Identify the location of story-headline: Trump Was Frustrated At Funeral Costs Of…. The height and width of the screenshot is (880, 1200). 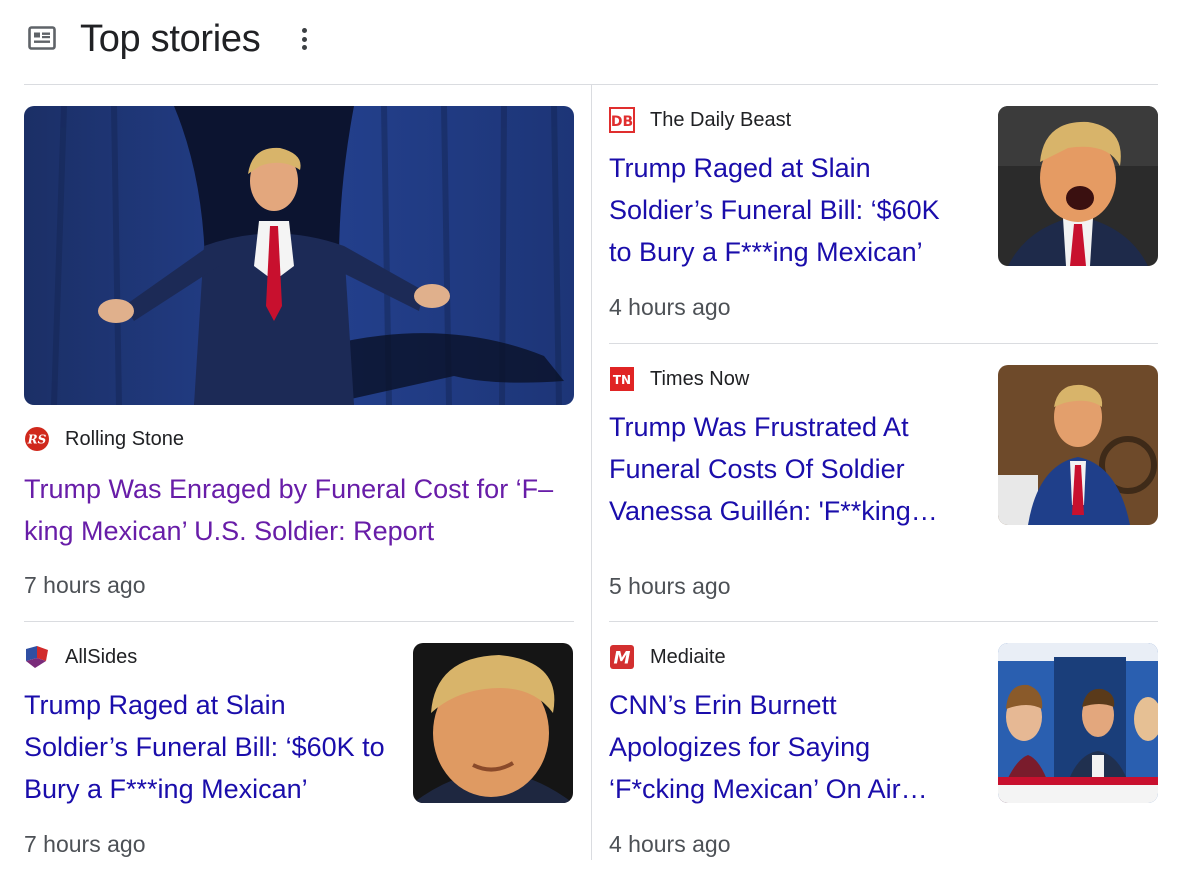
(789, 469).